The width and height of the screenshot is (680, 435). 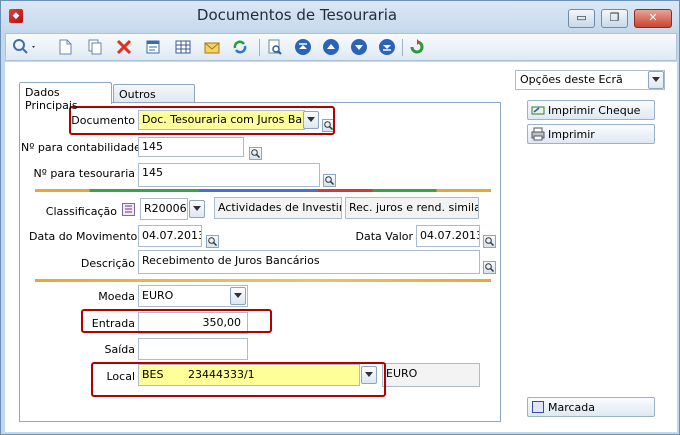 What do you see at coordinates (572, 407) in the screenshot?
I see `marcada-label: Marcada` at bounding box center [572, 407].